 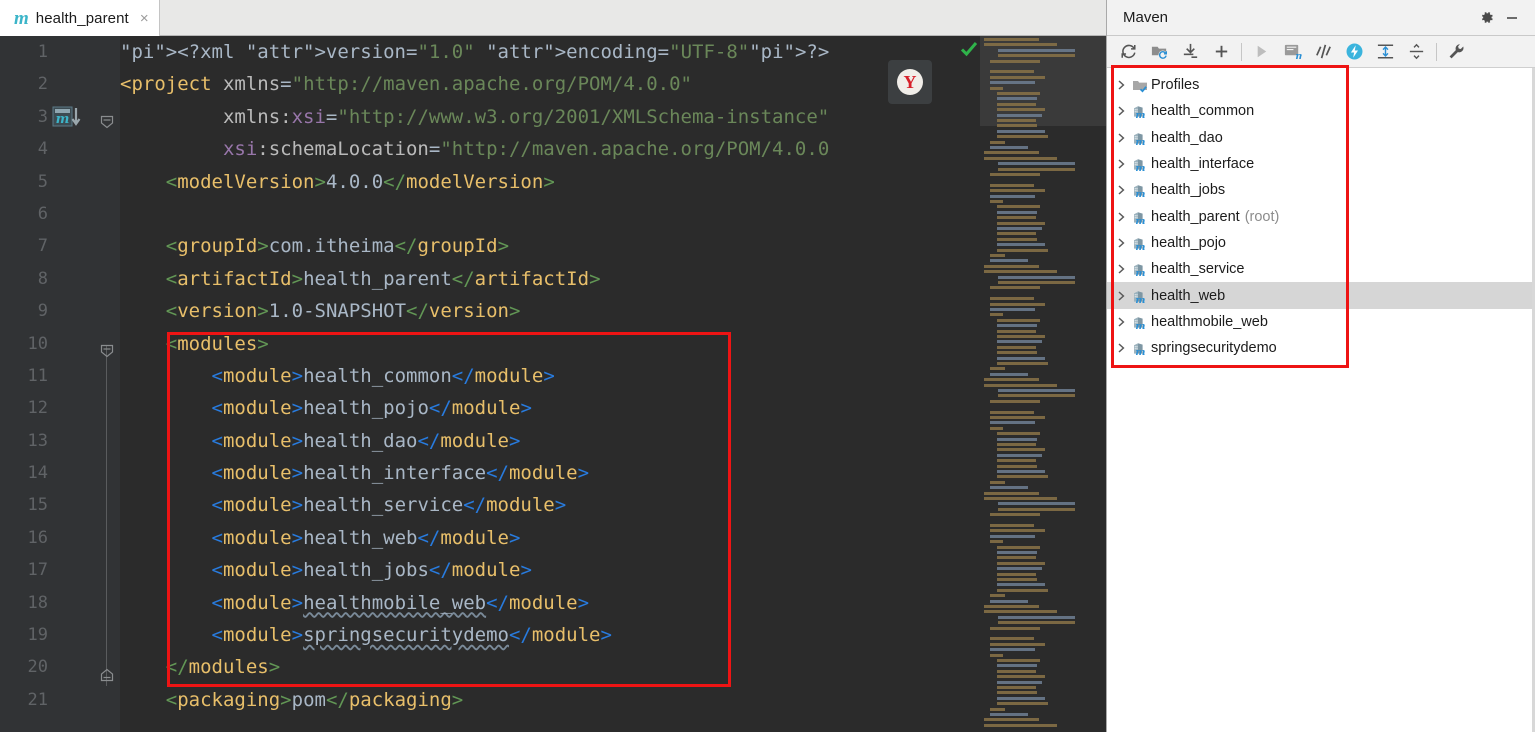 I want to click on reload-all-projects-icon, so click(x=1128, y=52).